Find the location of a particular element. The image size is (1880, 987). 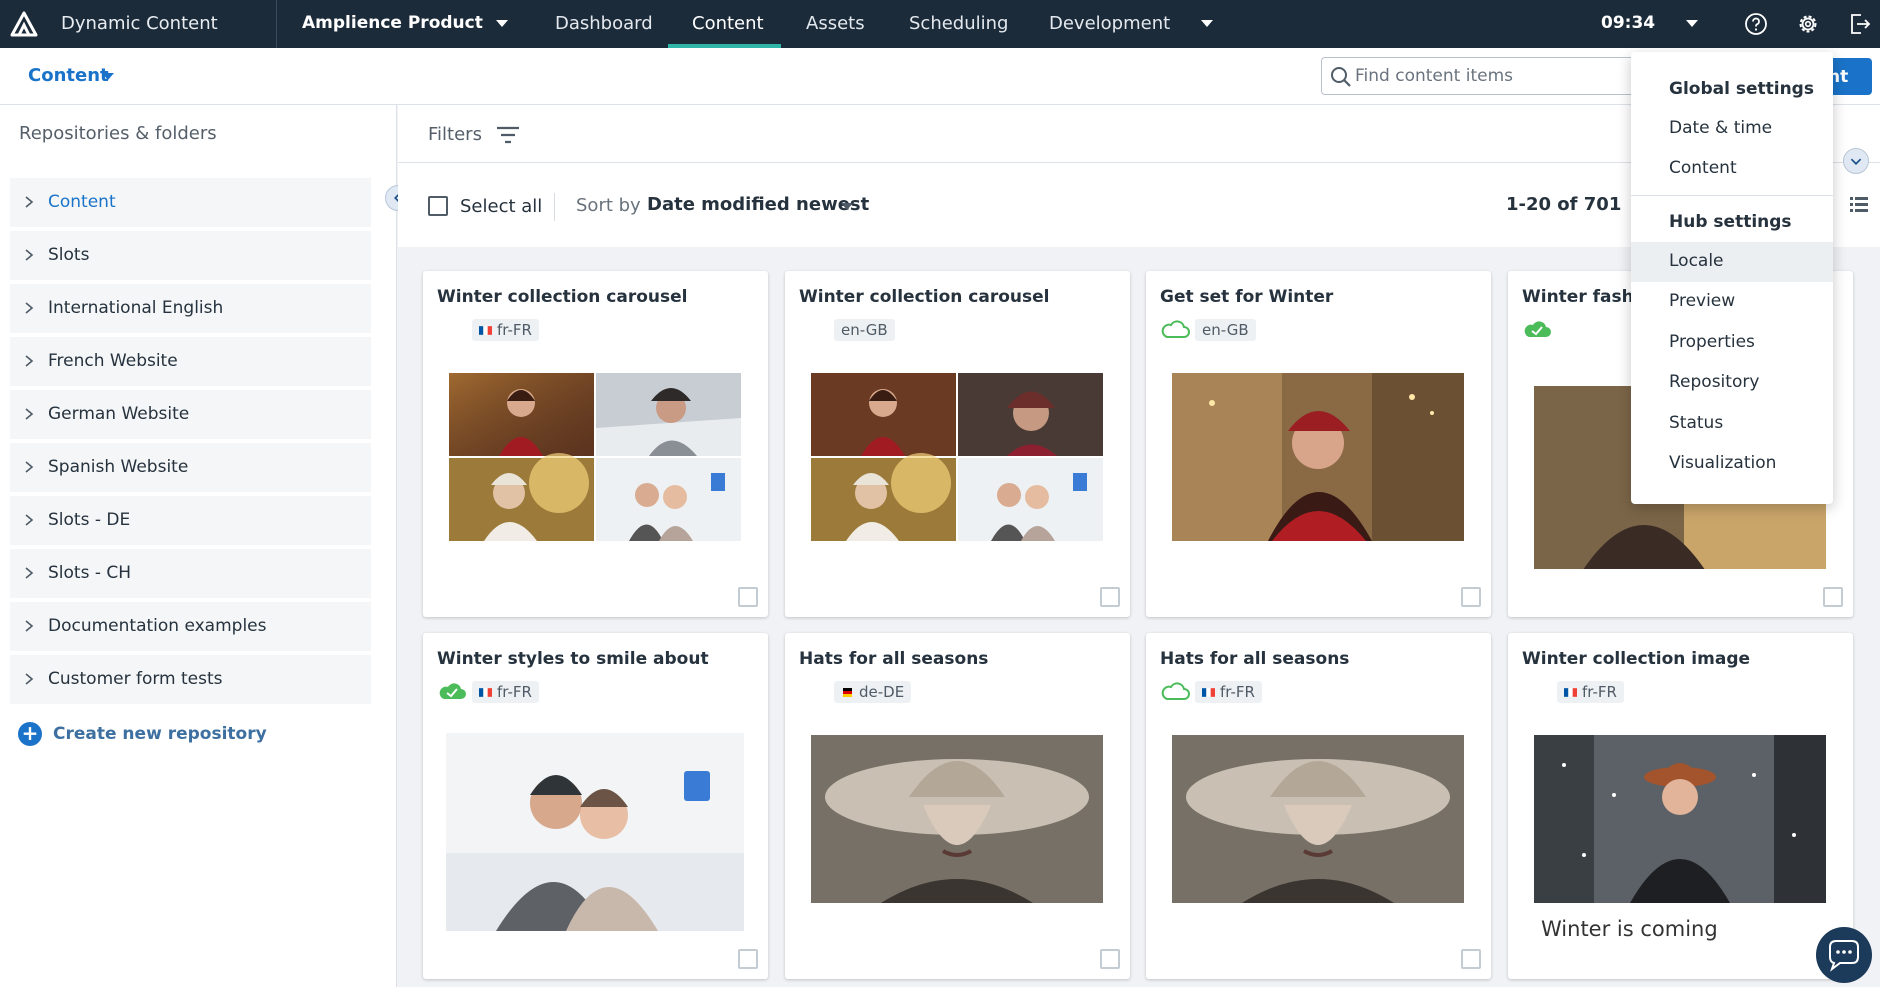

time-chevron-down-icon is located at coordinates (1692, 23).